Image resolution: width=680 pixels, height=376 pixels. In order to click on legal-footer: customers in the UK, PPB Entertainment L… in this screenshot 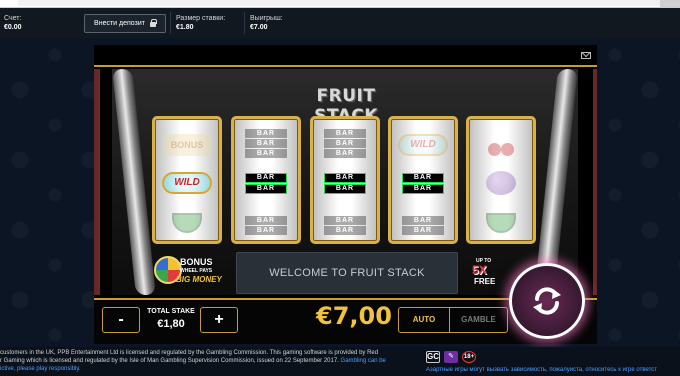, I will do `click(340, 361)`.